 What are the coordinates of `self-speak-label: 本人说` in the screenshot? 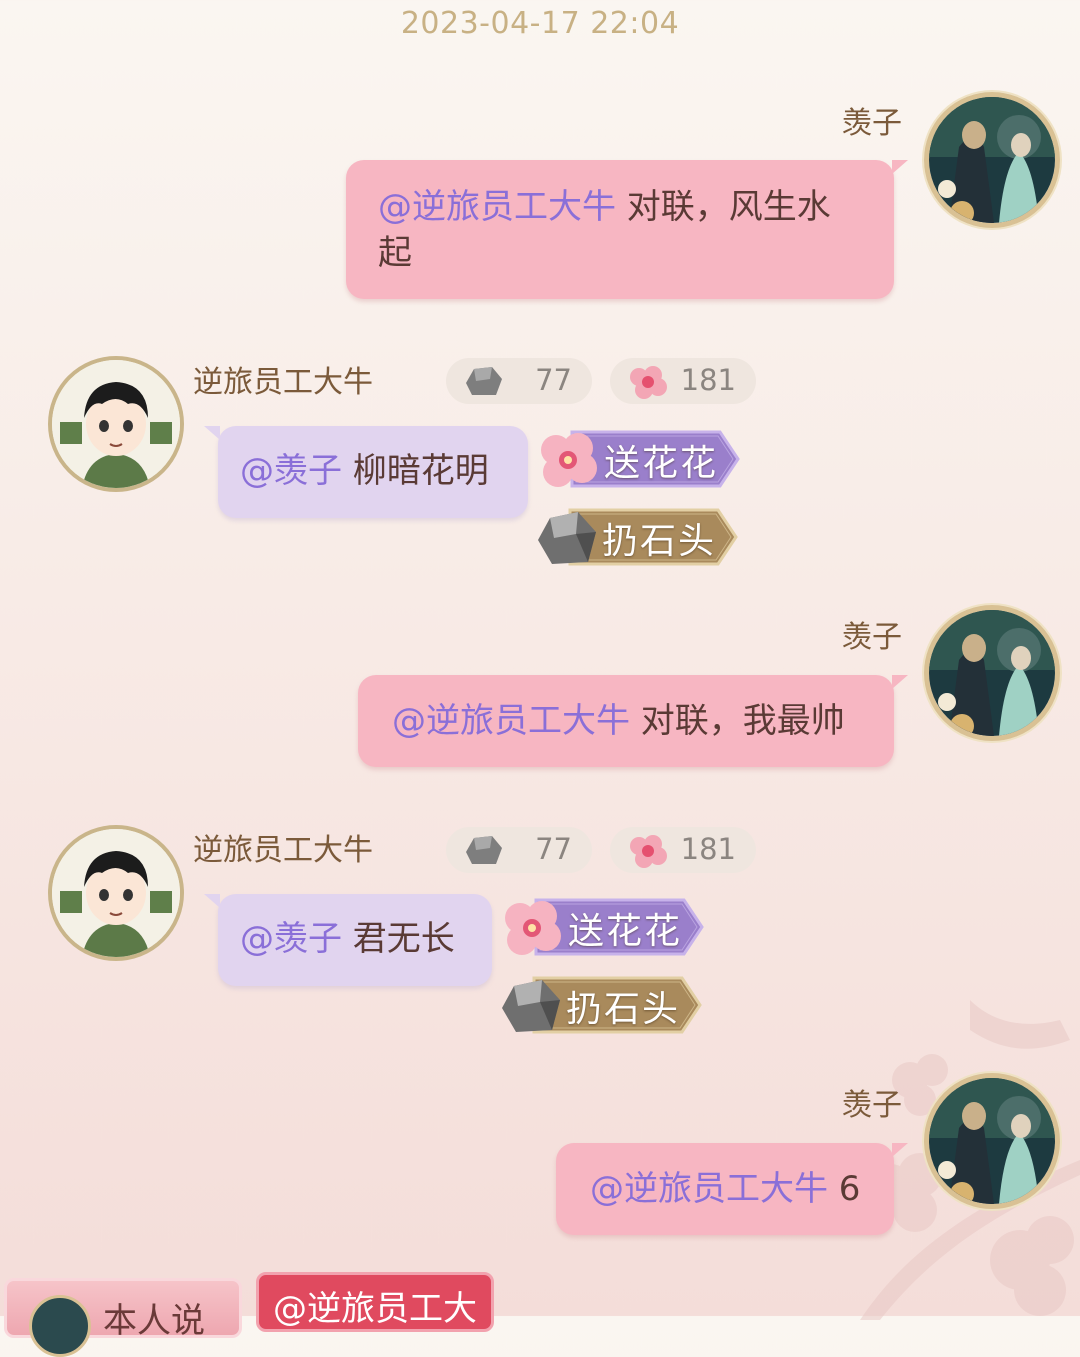 It's located at (154, 1321).